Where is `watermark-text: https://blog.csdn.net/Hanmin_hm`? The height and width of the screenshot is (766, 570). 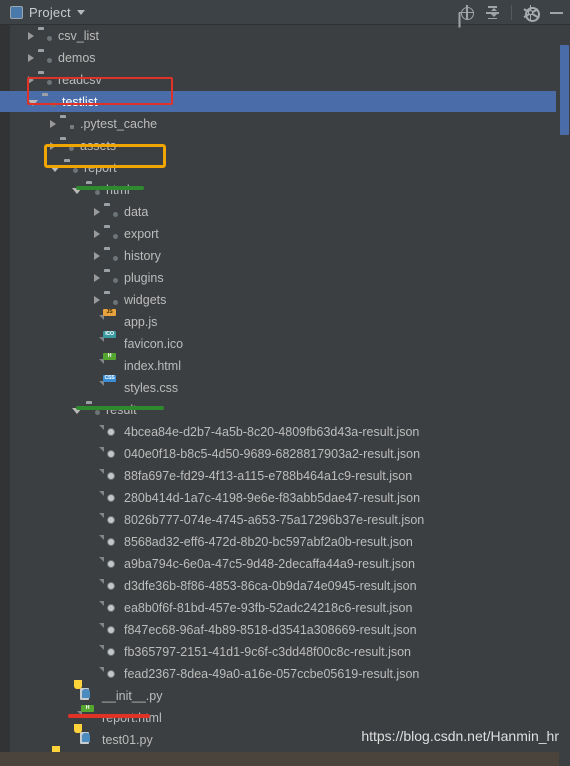 watermark-text: https://blog.csdn.net/Hanmin_hm is located at coordinates (463, 736).